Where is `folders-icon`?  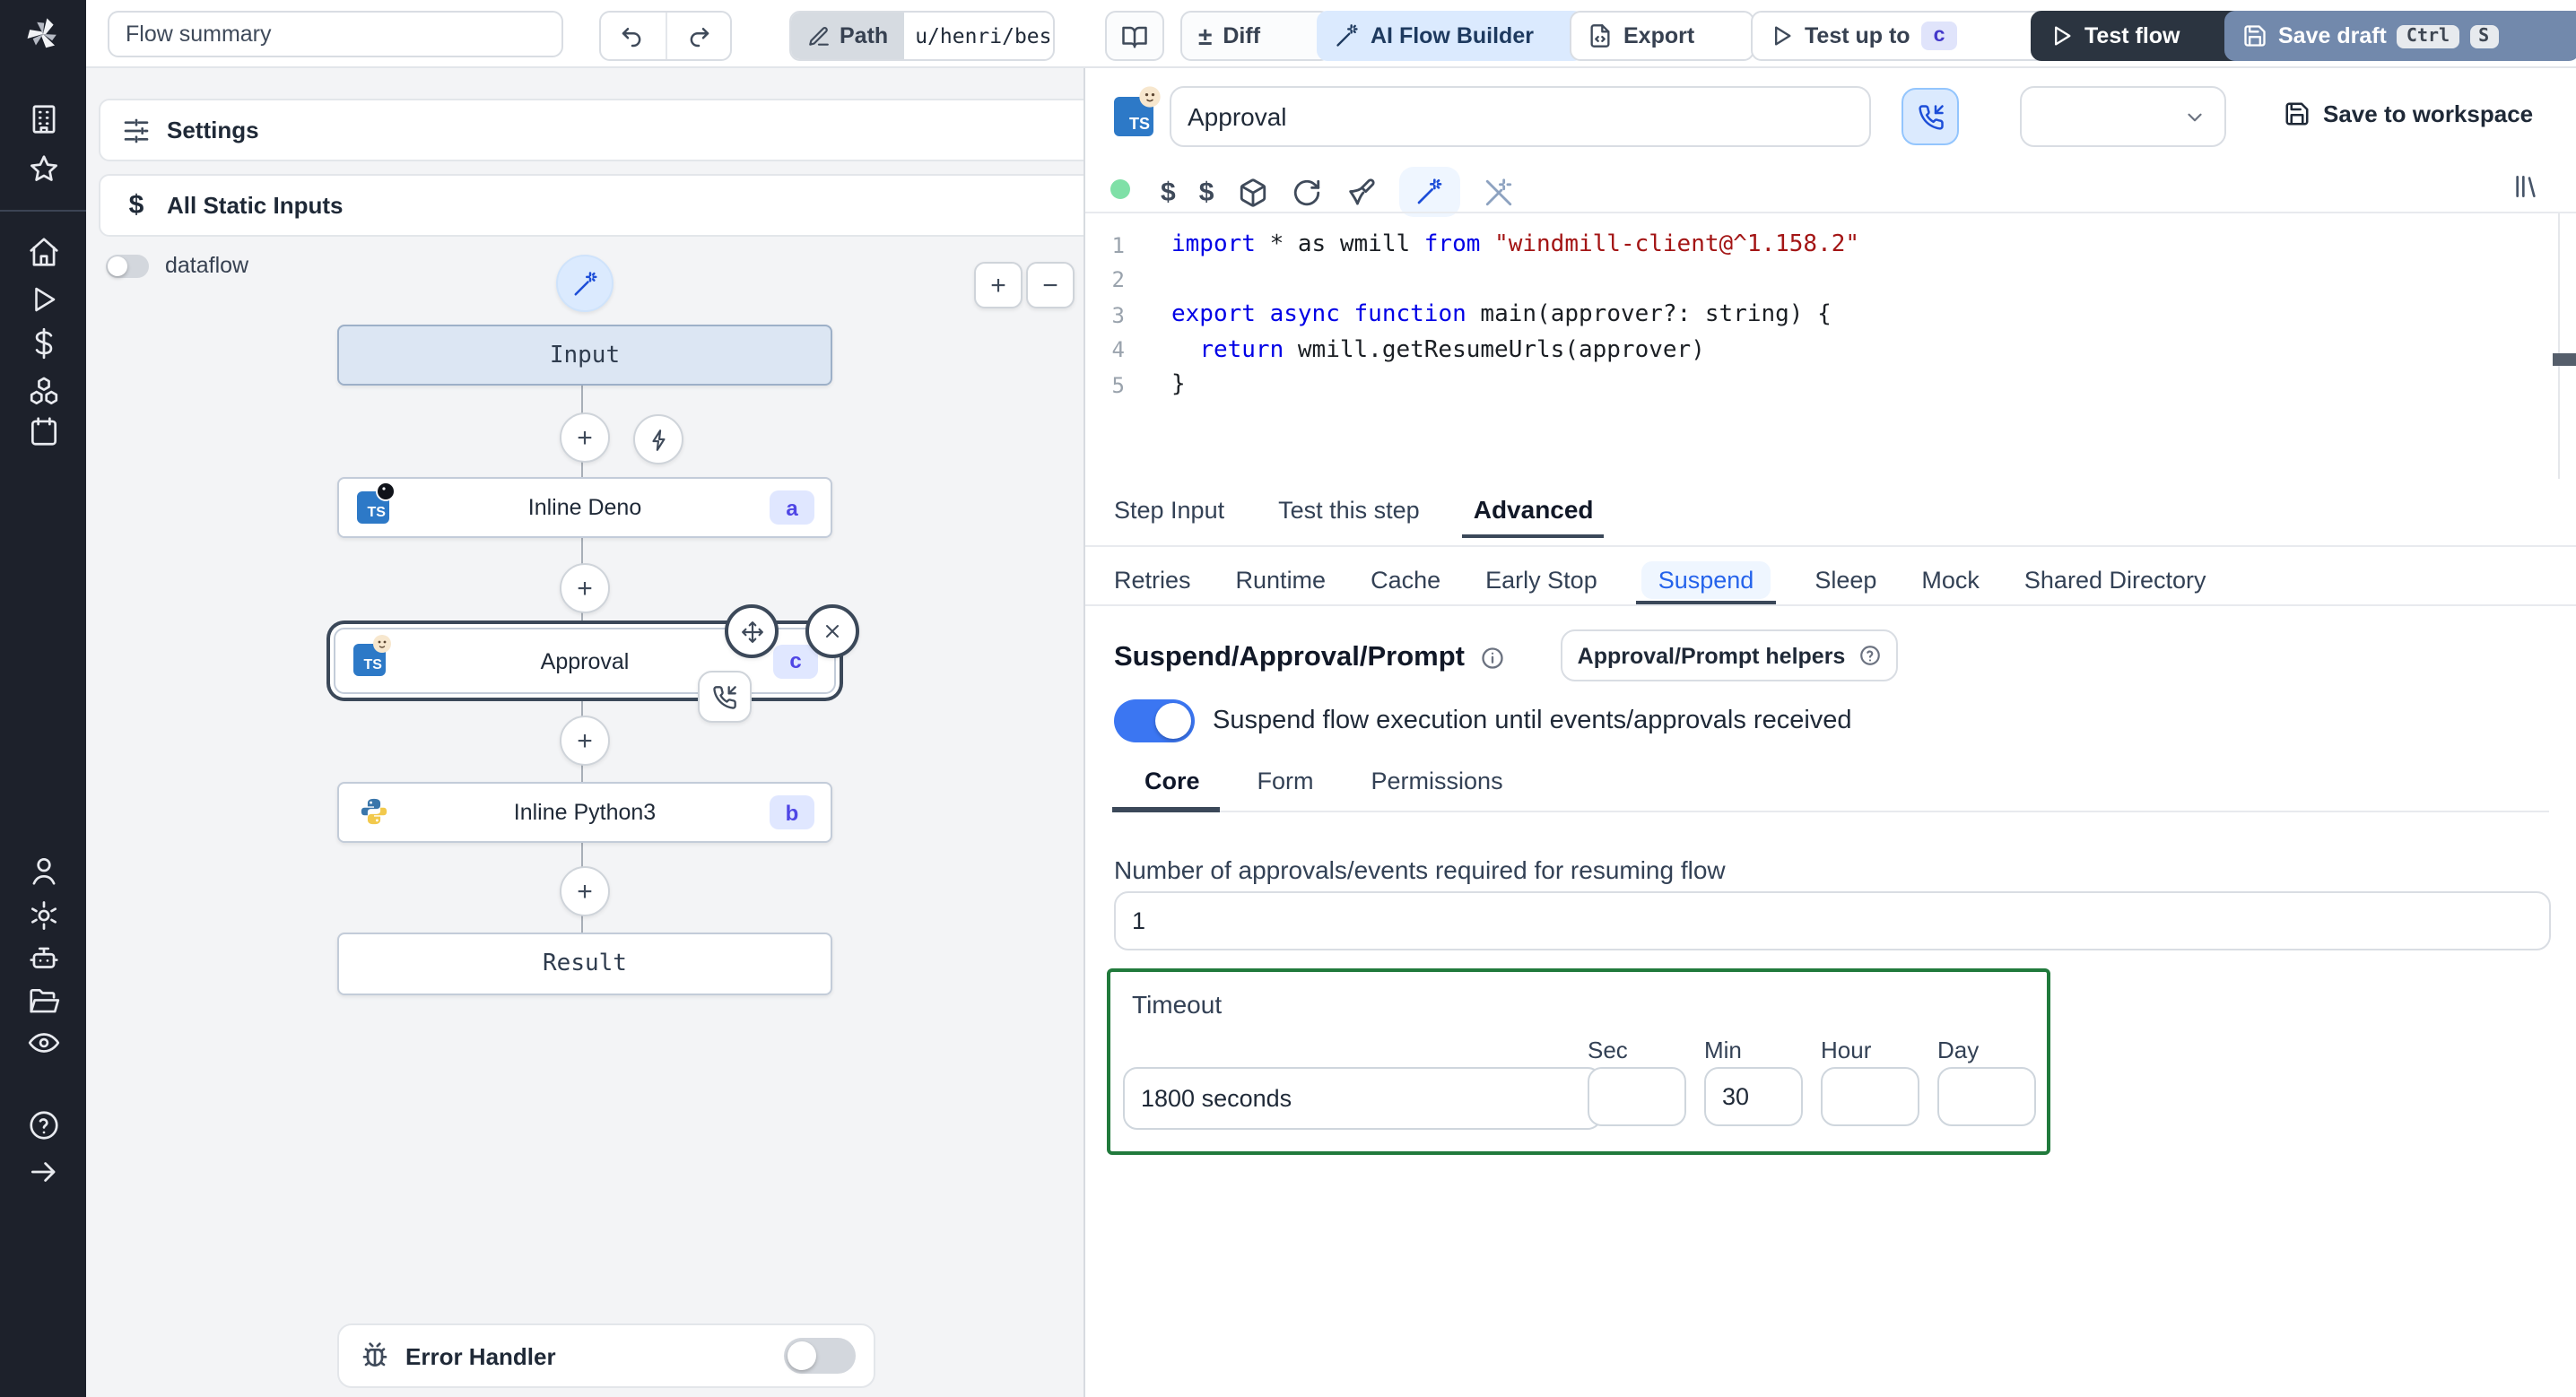
folders-icon is located at coordinates (43, 1000).